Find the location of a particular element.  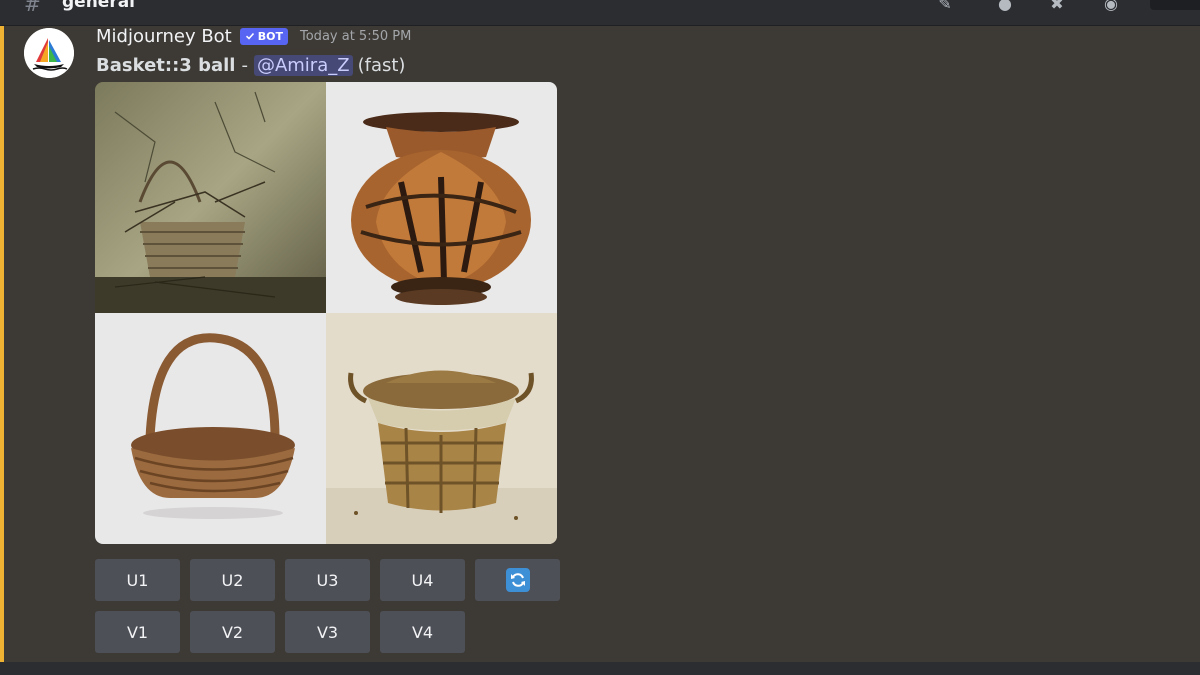

bottom-bar is located at coordinates (600, 668).